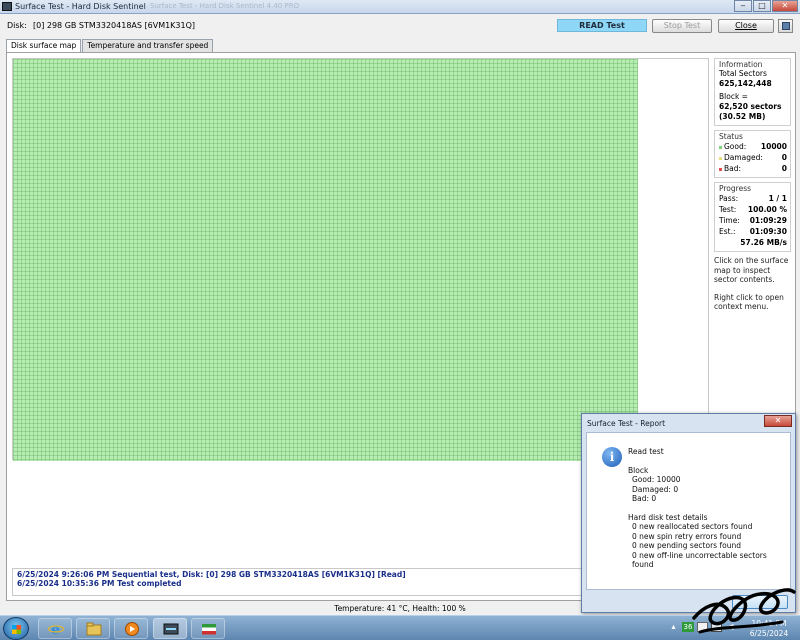  Describe the element at coordinates (612, 457) in the screenshot. I see `info-icon: i` at that location.